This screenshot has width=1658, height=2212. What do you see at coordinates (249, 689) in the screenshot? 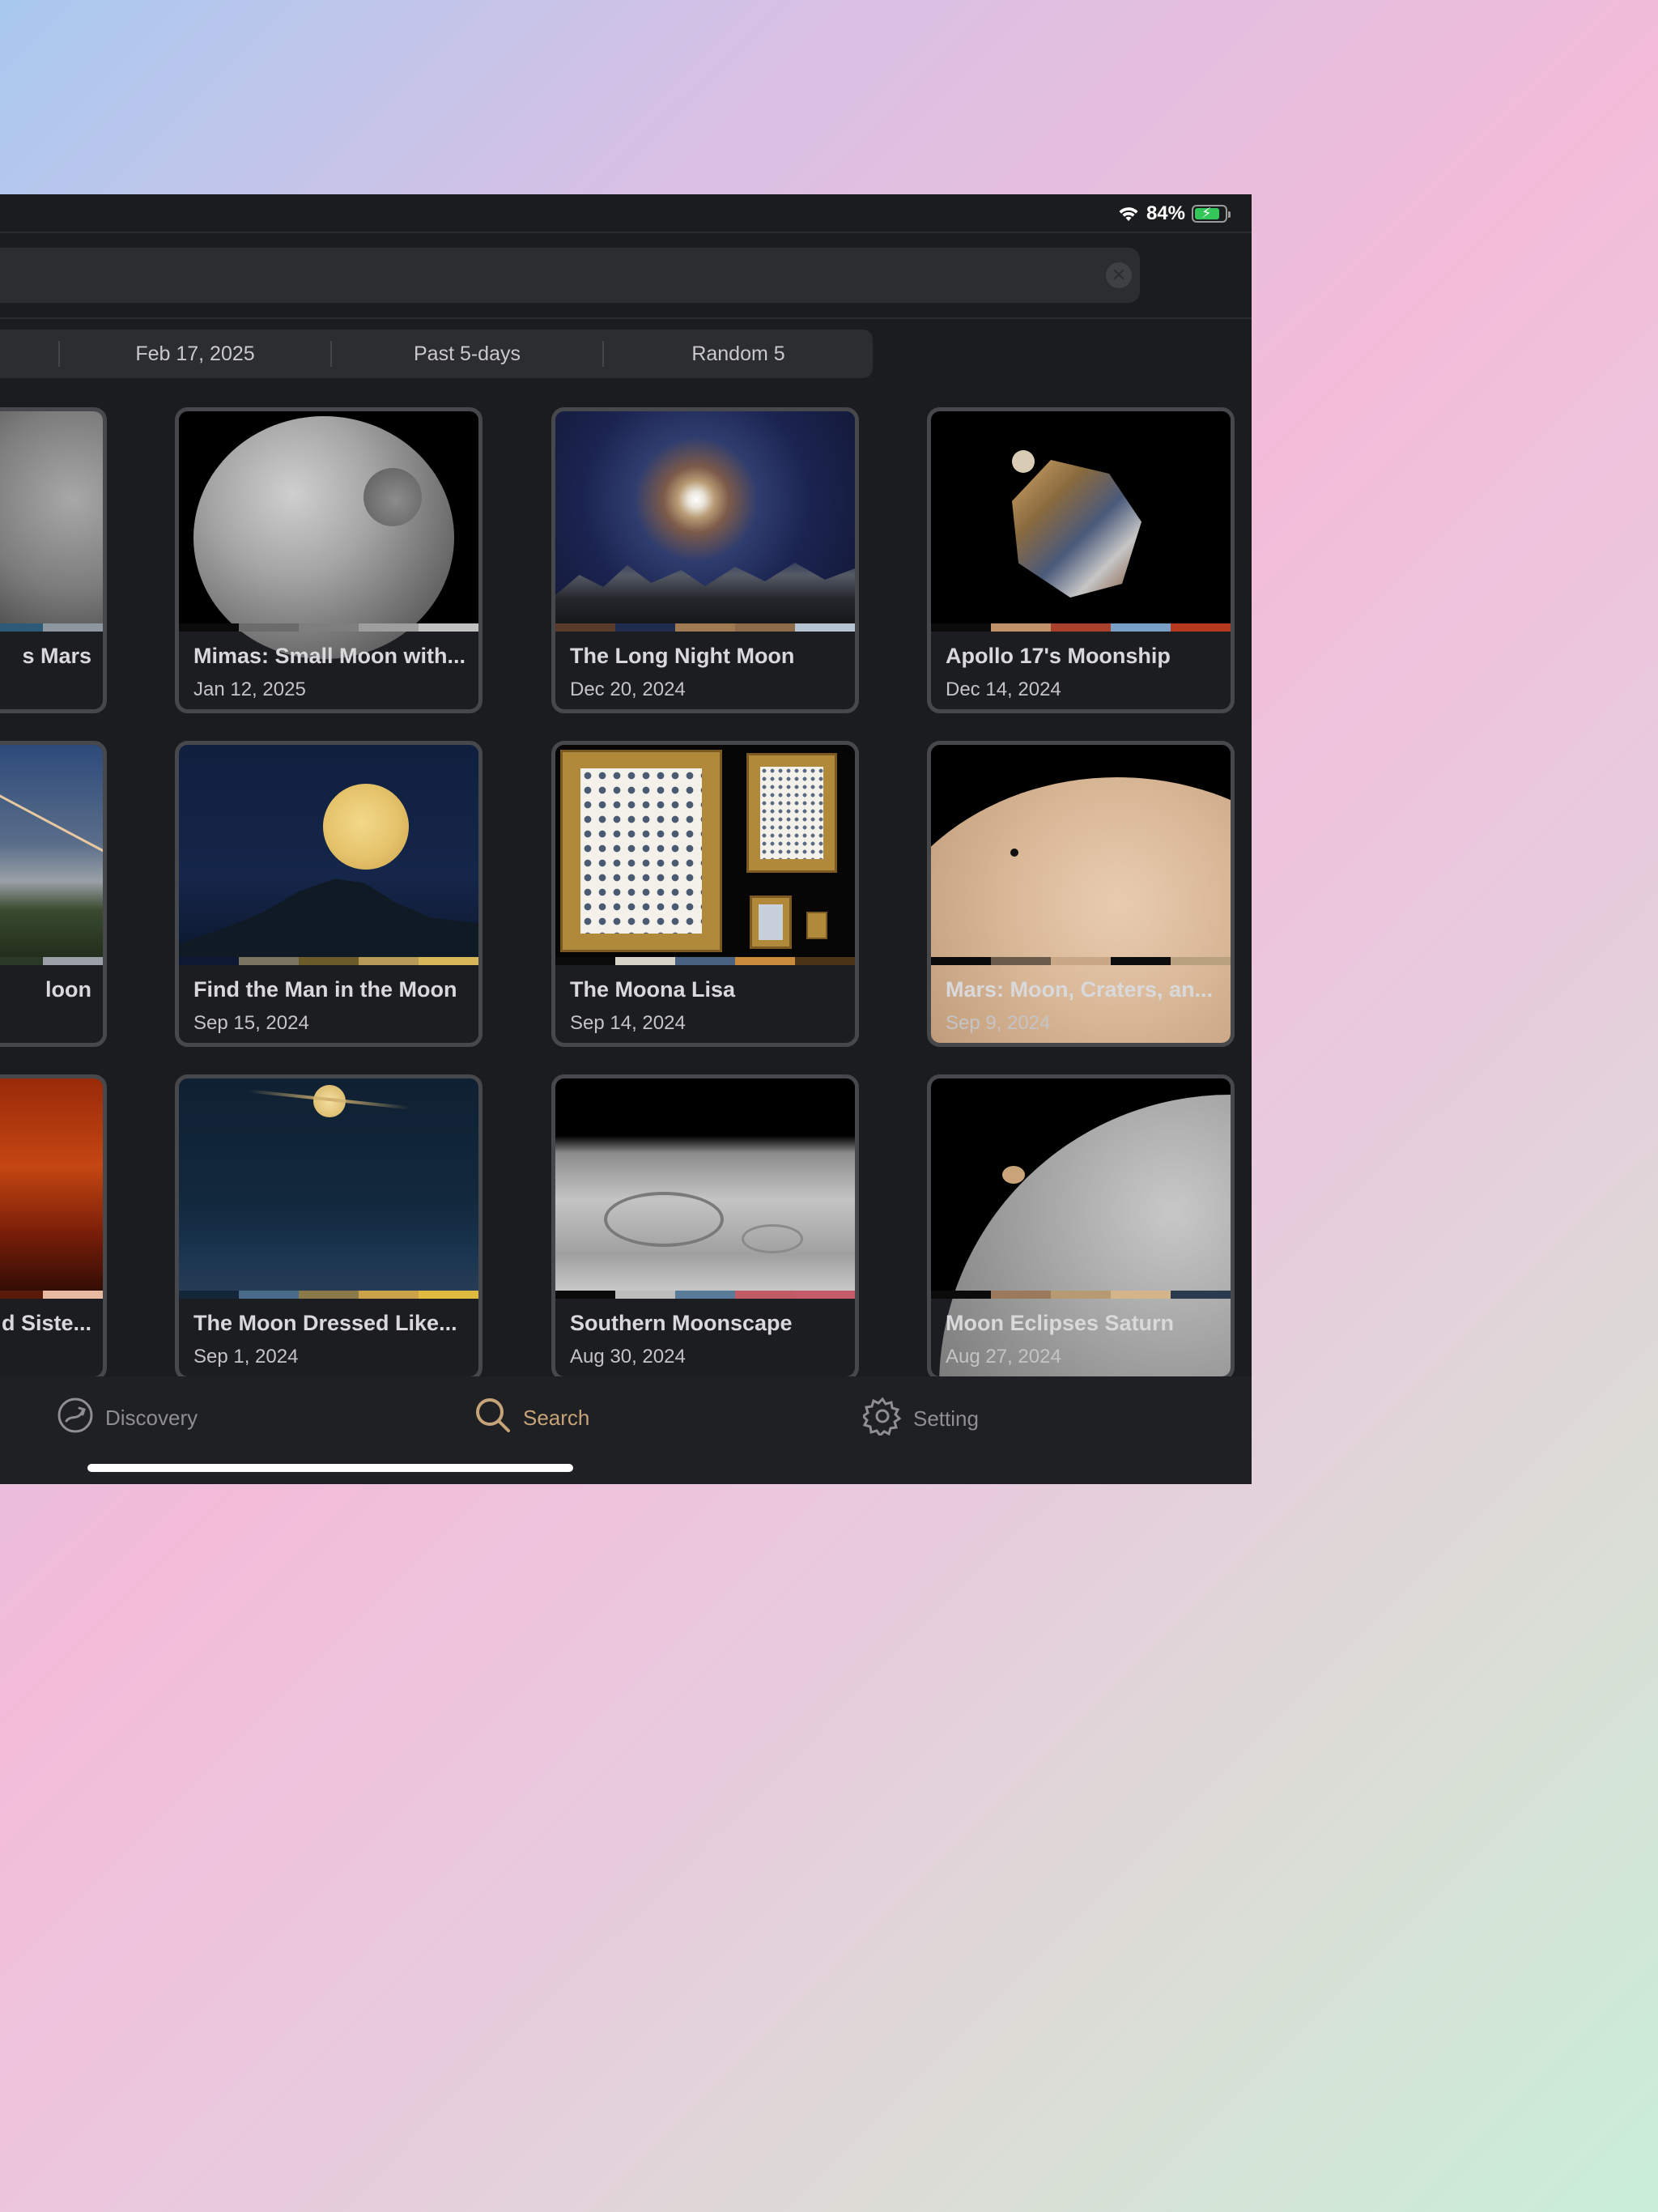
I see `card-date: Jan 12, 2025` at bounding box center [249, 689].